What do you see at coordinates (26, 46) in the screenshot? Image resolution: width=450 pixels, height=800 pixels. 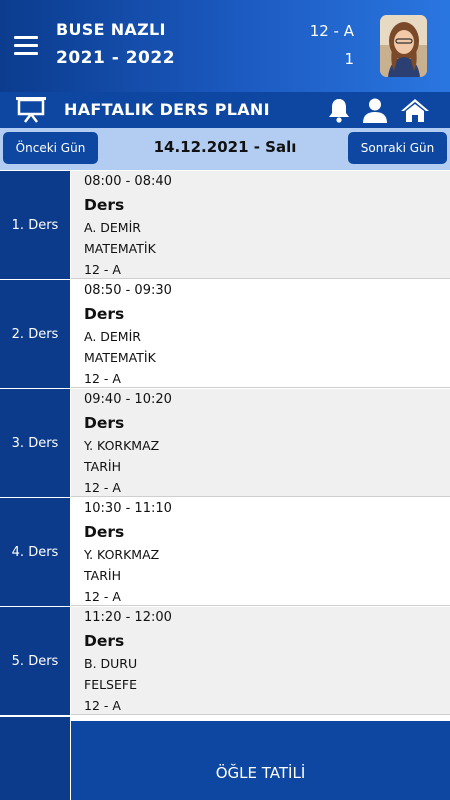 I see `hamburger-menu-icon` at bounding box center [26, 46].